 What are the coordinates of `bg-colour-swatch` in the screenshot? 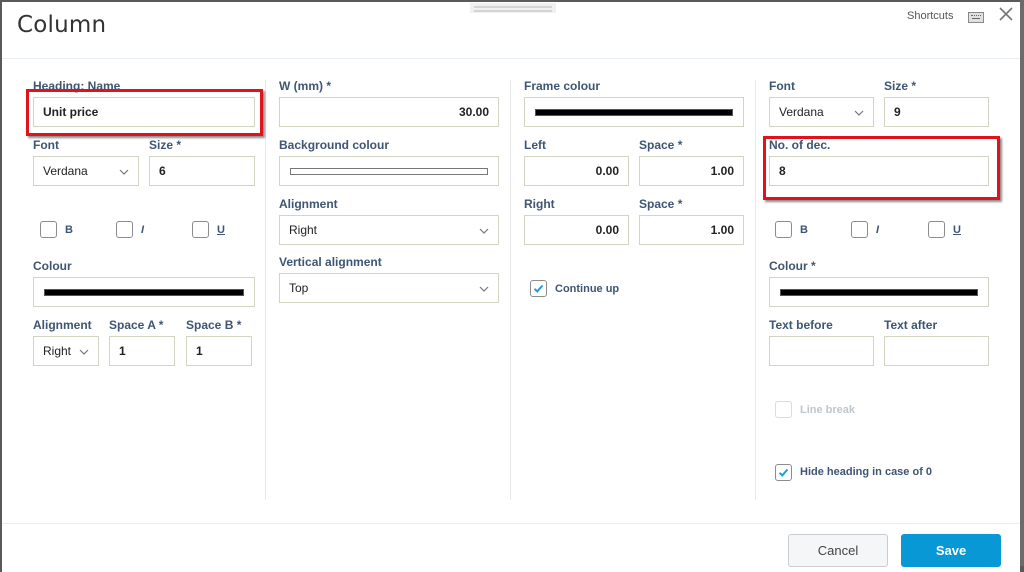 It's located at (389, 171).